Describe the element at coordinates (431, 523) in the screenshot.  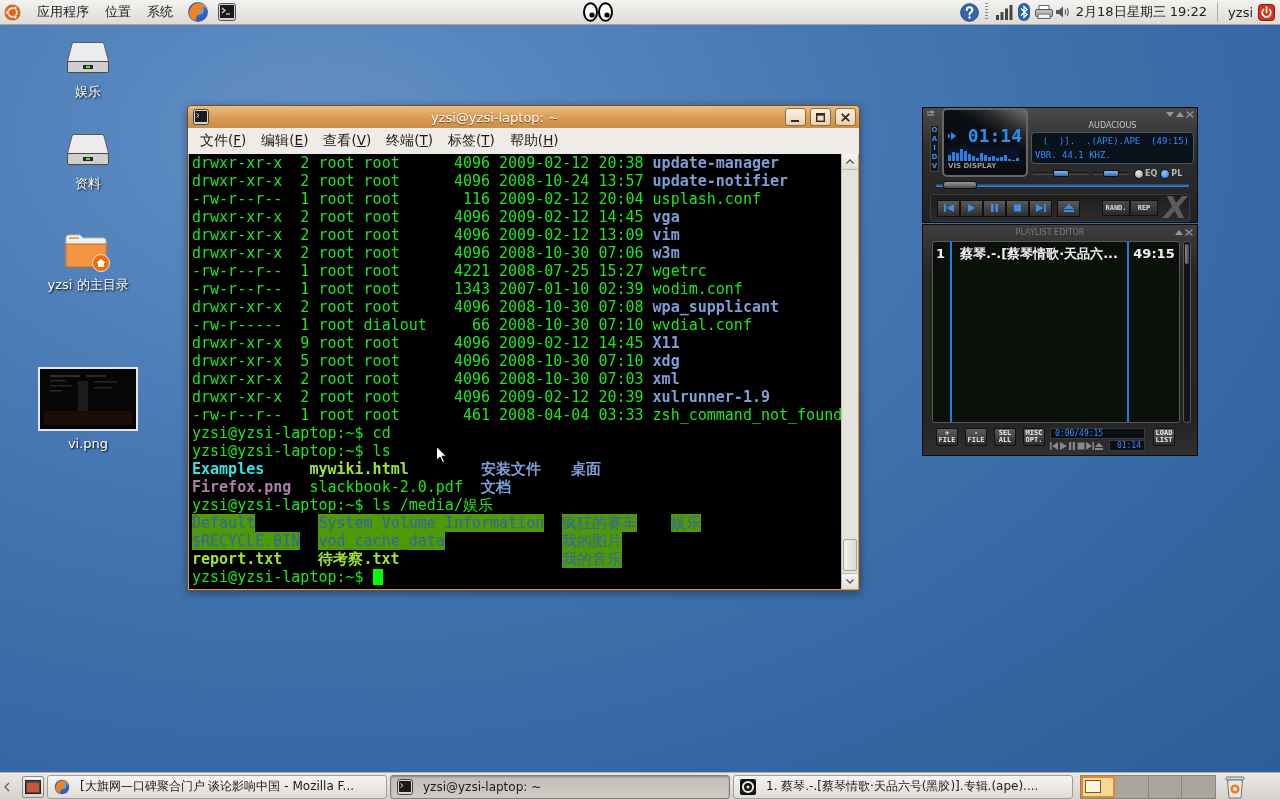
I see `file-name: System Volume Information` at that location.